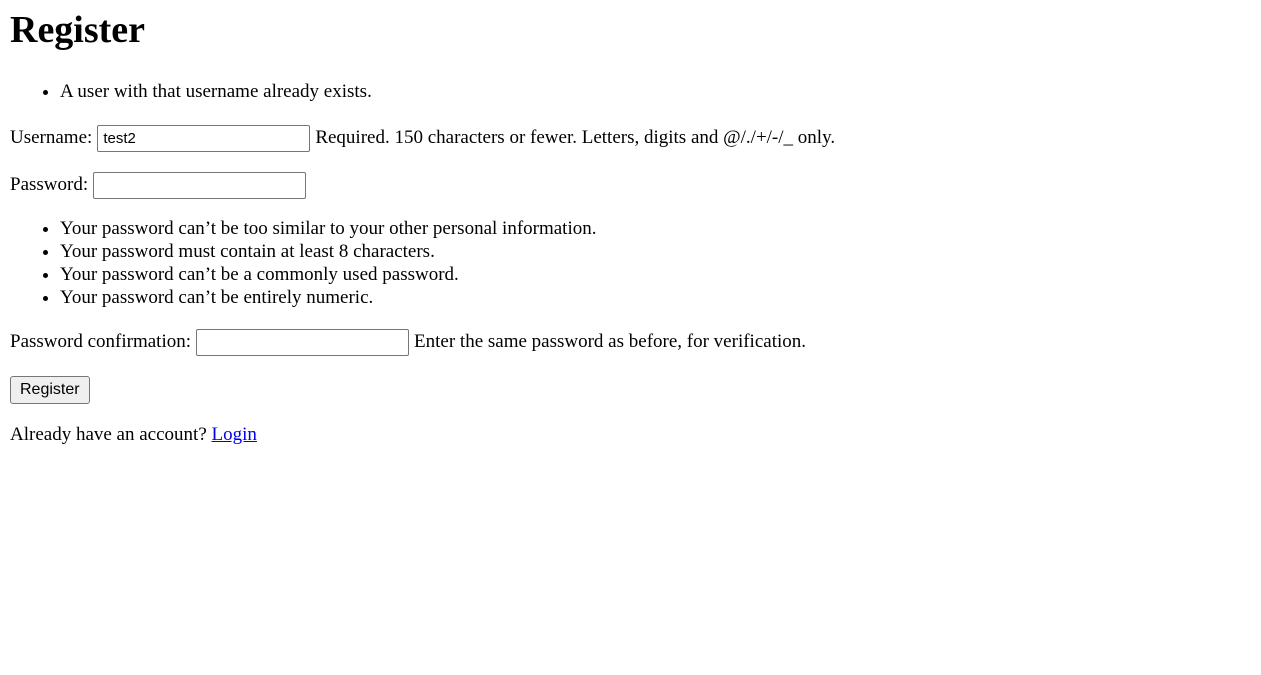 The height and width of the screenshot is (675, 1261). I want to click on password-confirmation-label: Password confirmation:, so click(101, 341).